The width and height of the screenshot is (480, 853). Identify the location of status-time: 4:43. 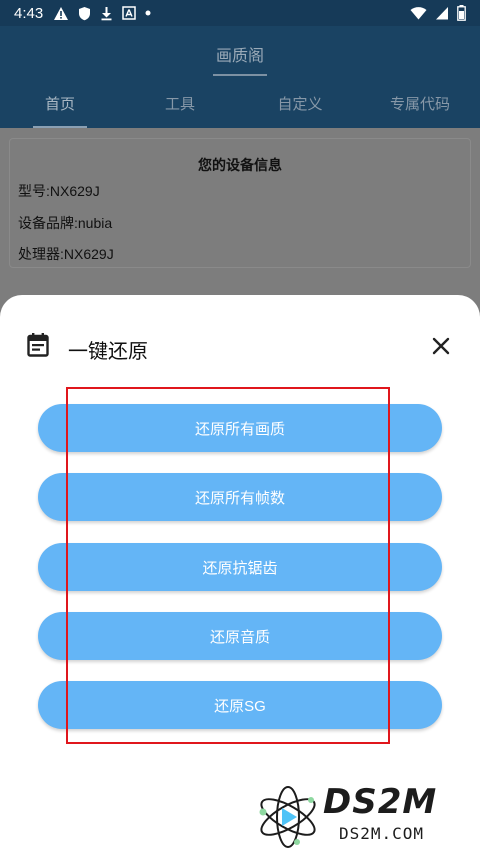
(29, 13).